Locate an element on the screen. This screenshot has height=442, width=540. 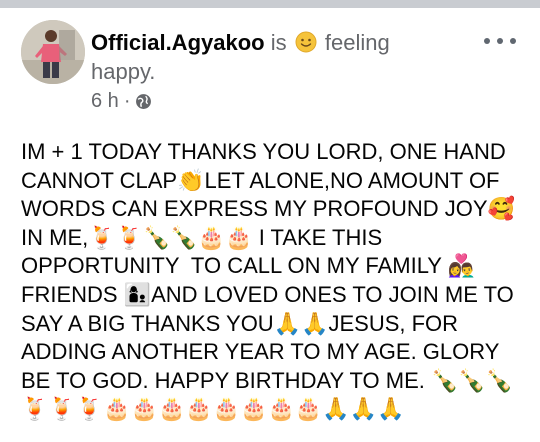
slightly-smiling-face-icon is located at coordinates (306, 42).